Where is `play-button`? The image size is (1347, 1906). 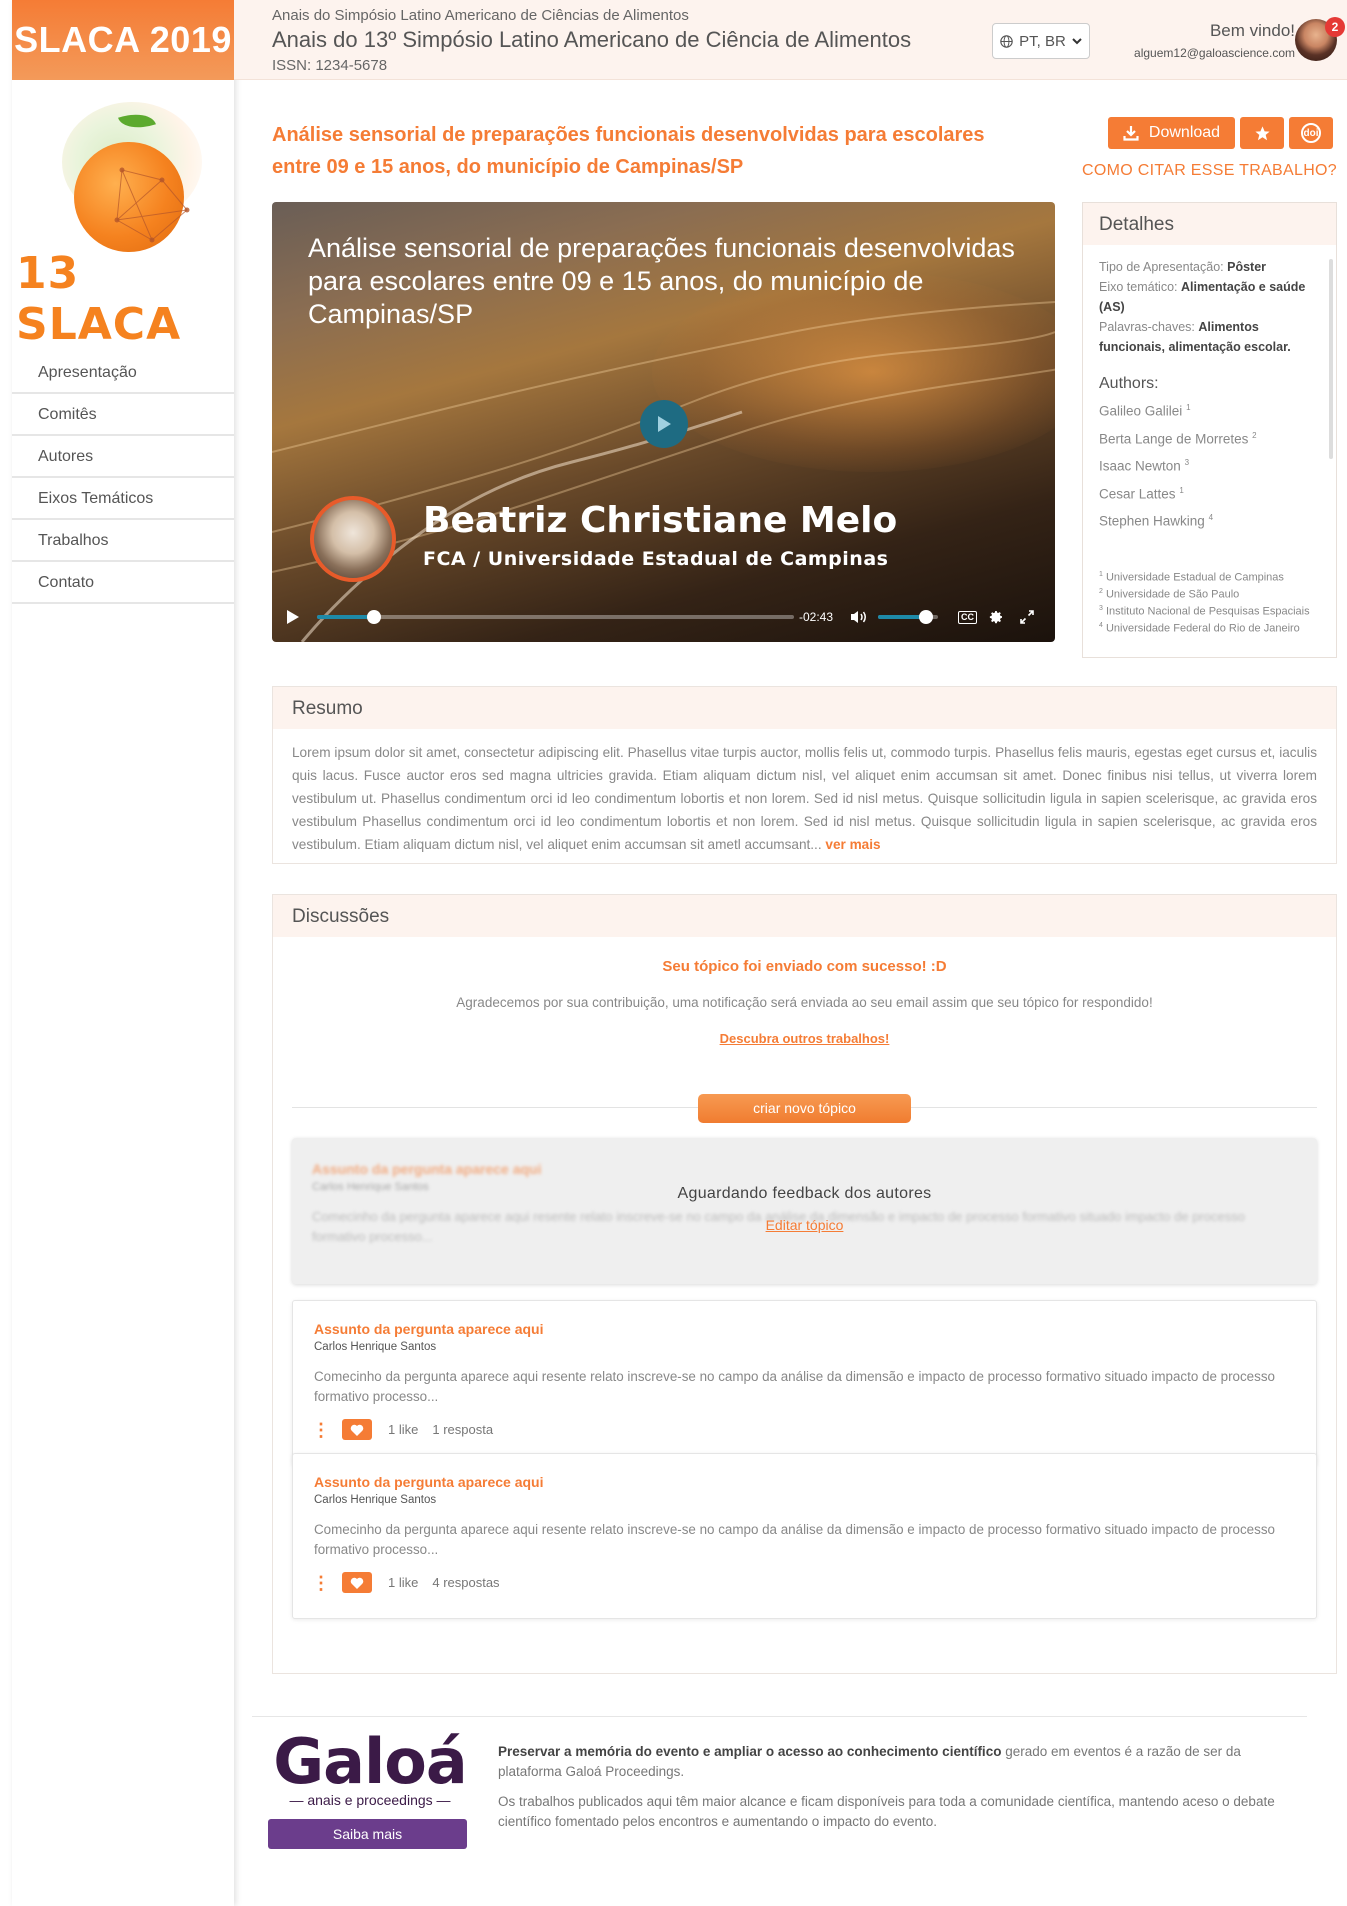
play-button is located at coordinates (664, 424).